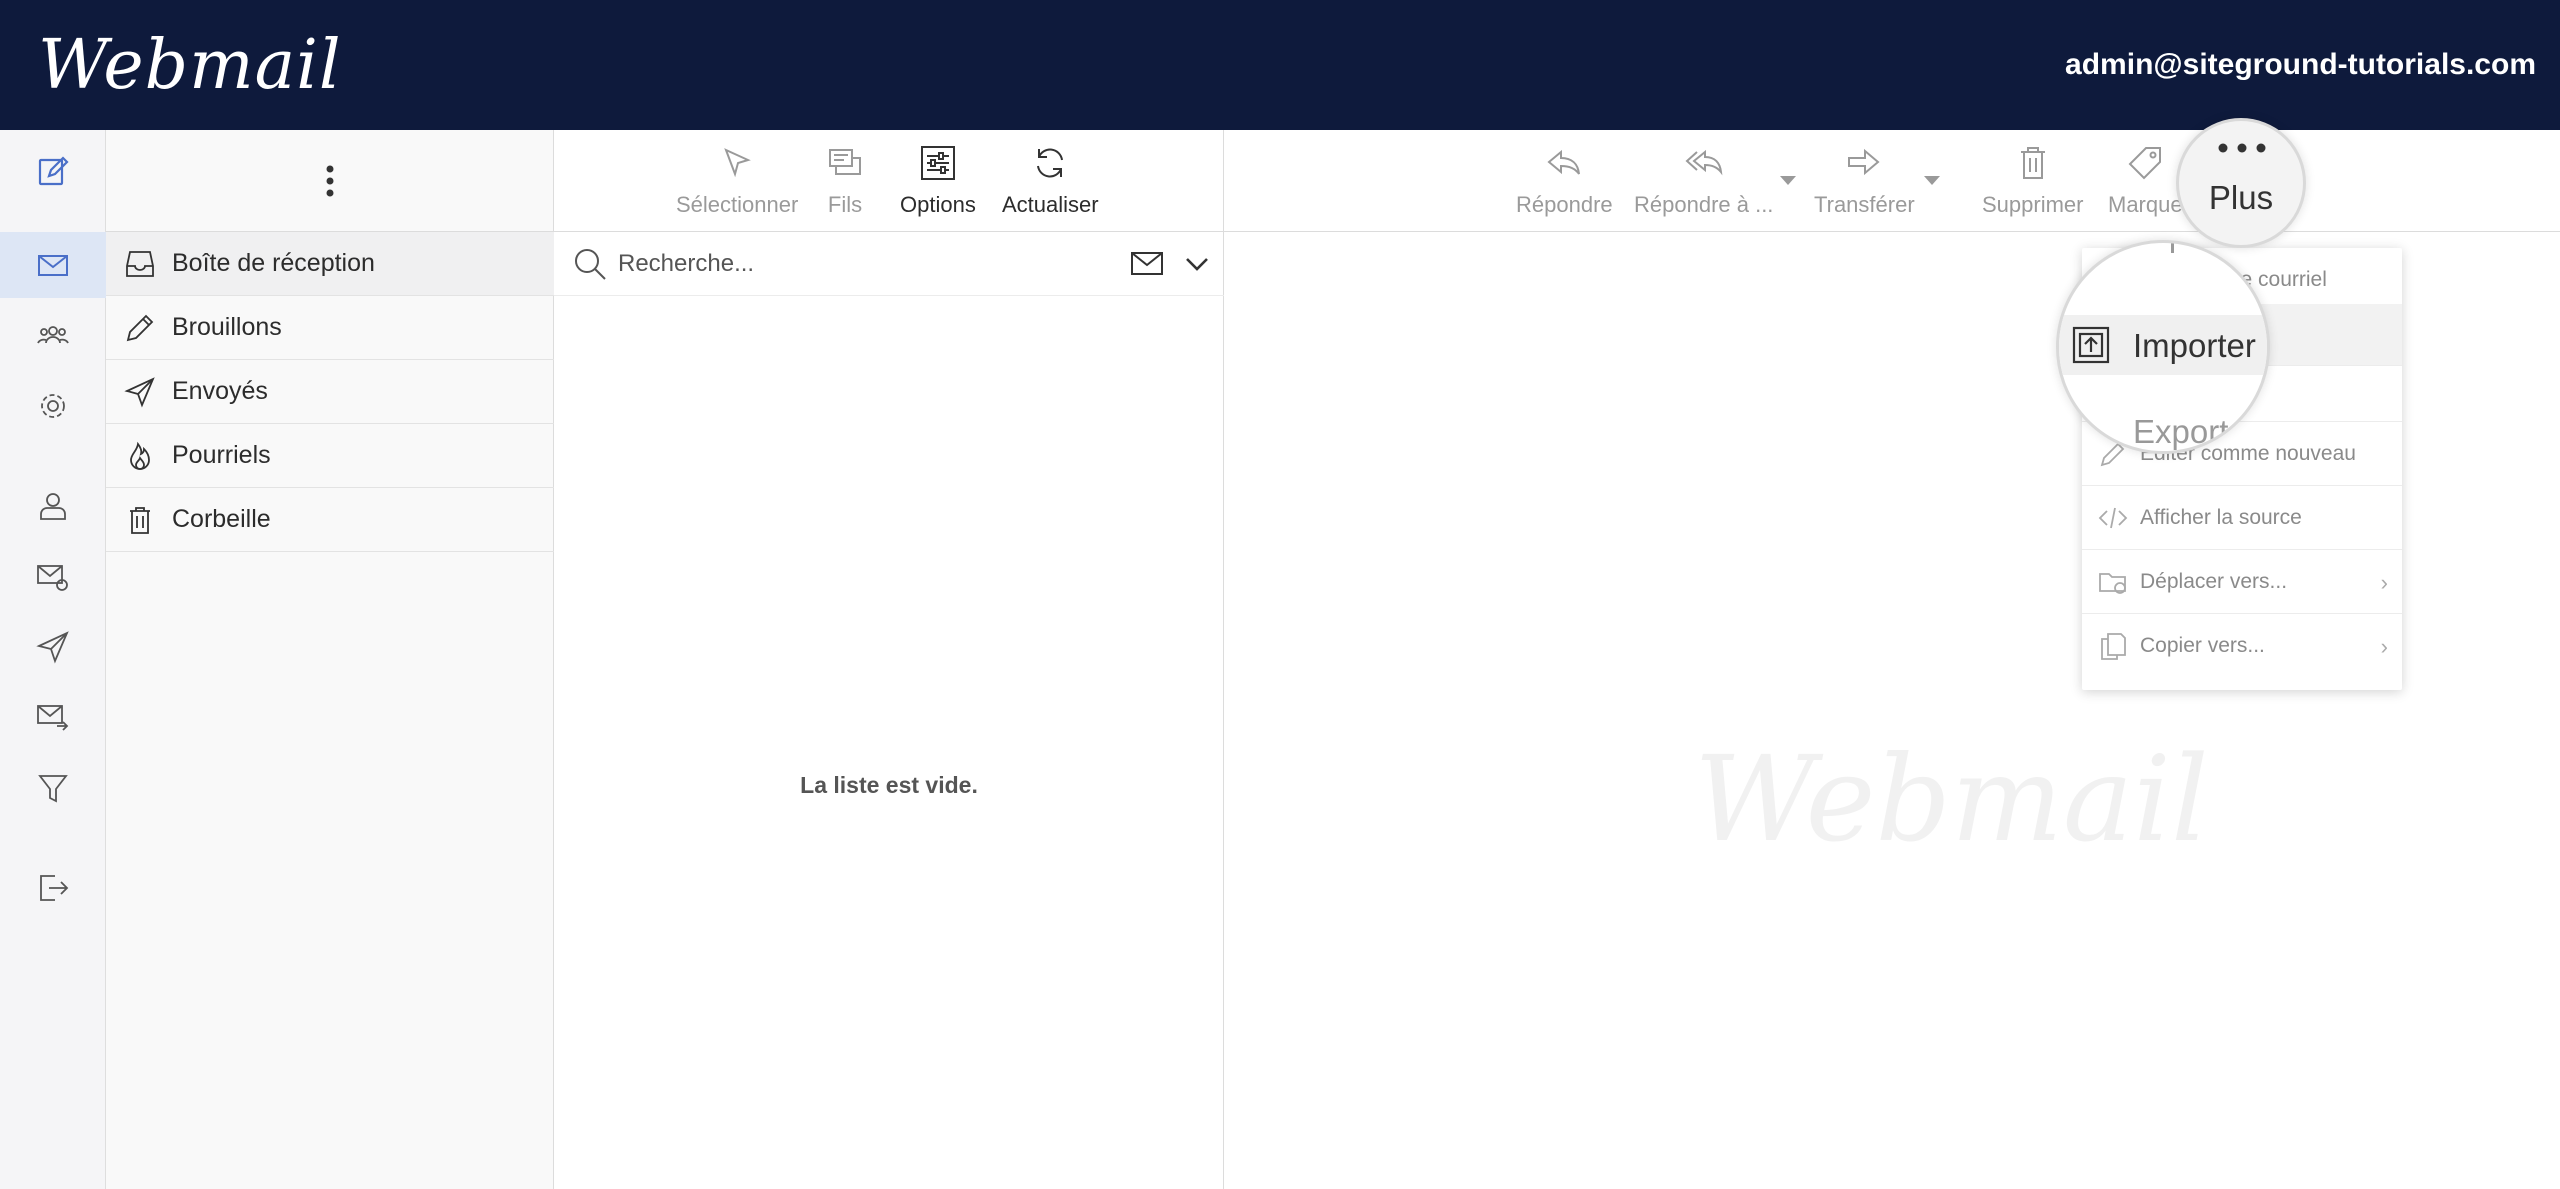  I want to click on folder-toolbar, so click(330, 181).